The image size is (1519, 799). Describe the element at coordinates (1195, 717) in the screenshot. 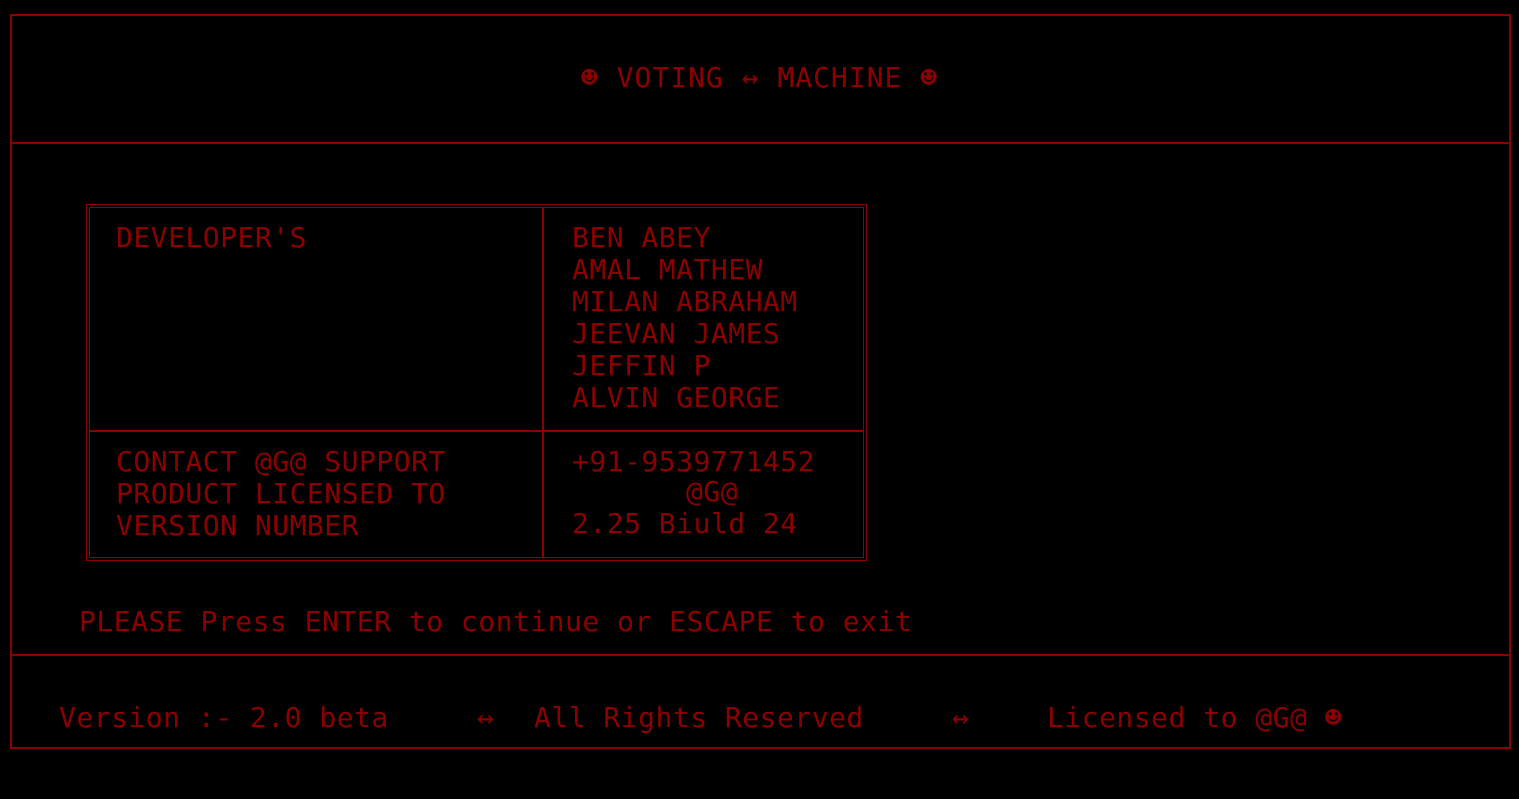

I see `footer-licensed: Licensed to @G@ ☻` at that location.